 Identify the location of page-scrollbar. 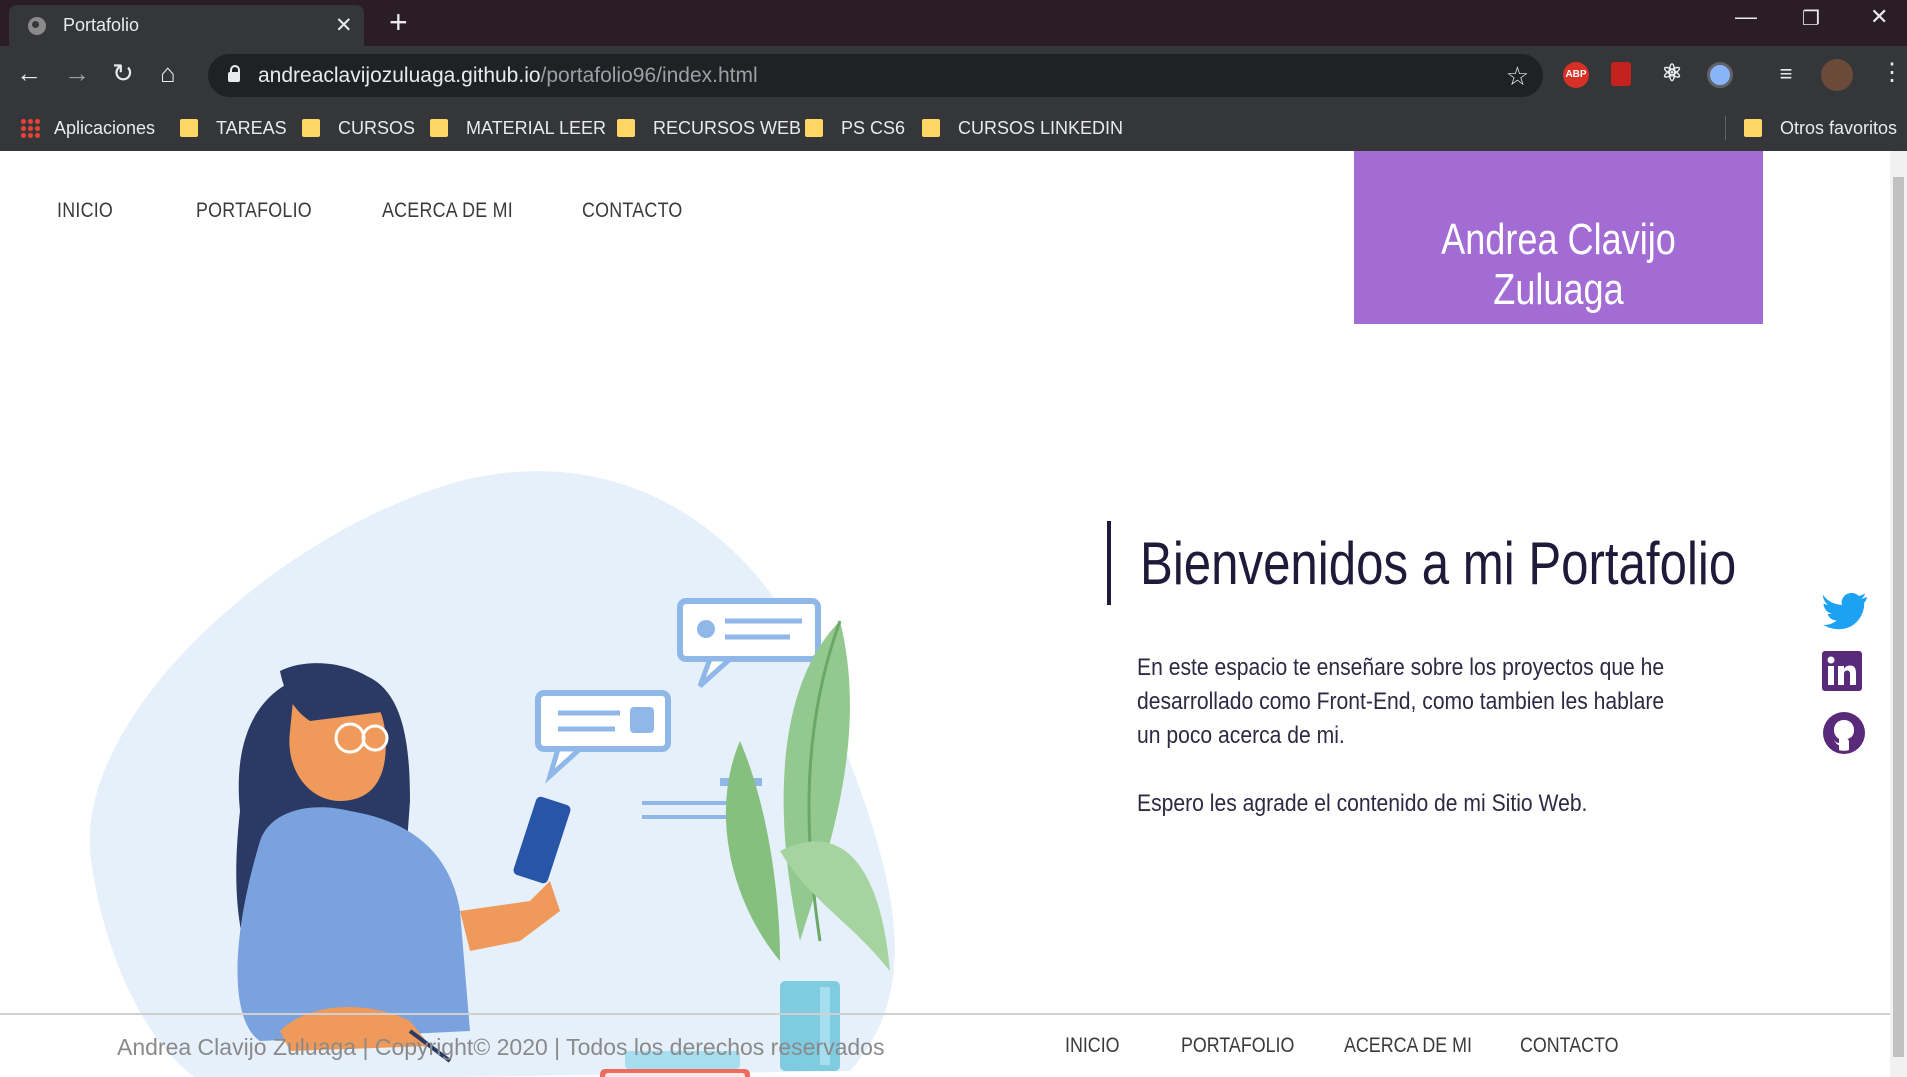
(1898, 614).